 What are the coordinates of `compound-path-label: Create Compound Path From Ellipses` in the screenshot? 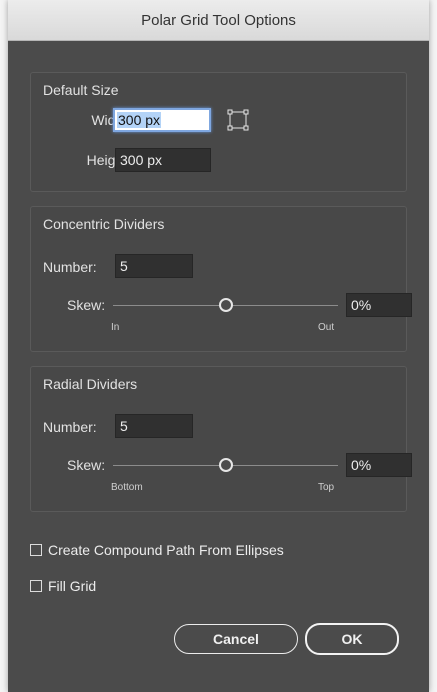 It's located at (166, 550).